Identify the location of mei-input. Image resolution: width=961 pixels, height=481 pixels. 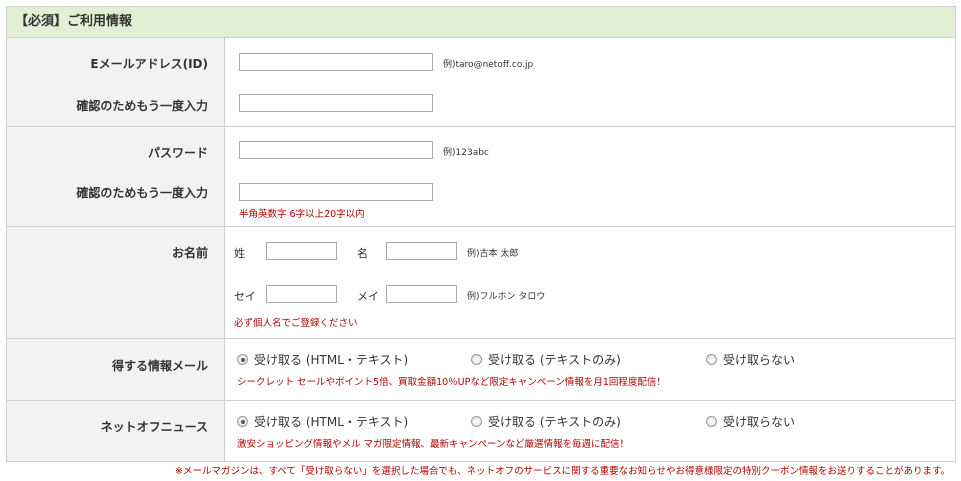
(421, 251).